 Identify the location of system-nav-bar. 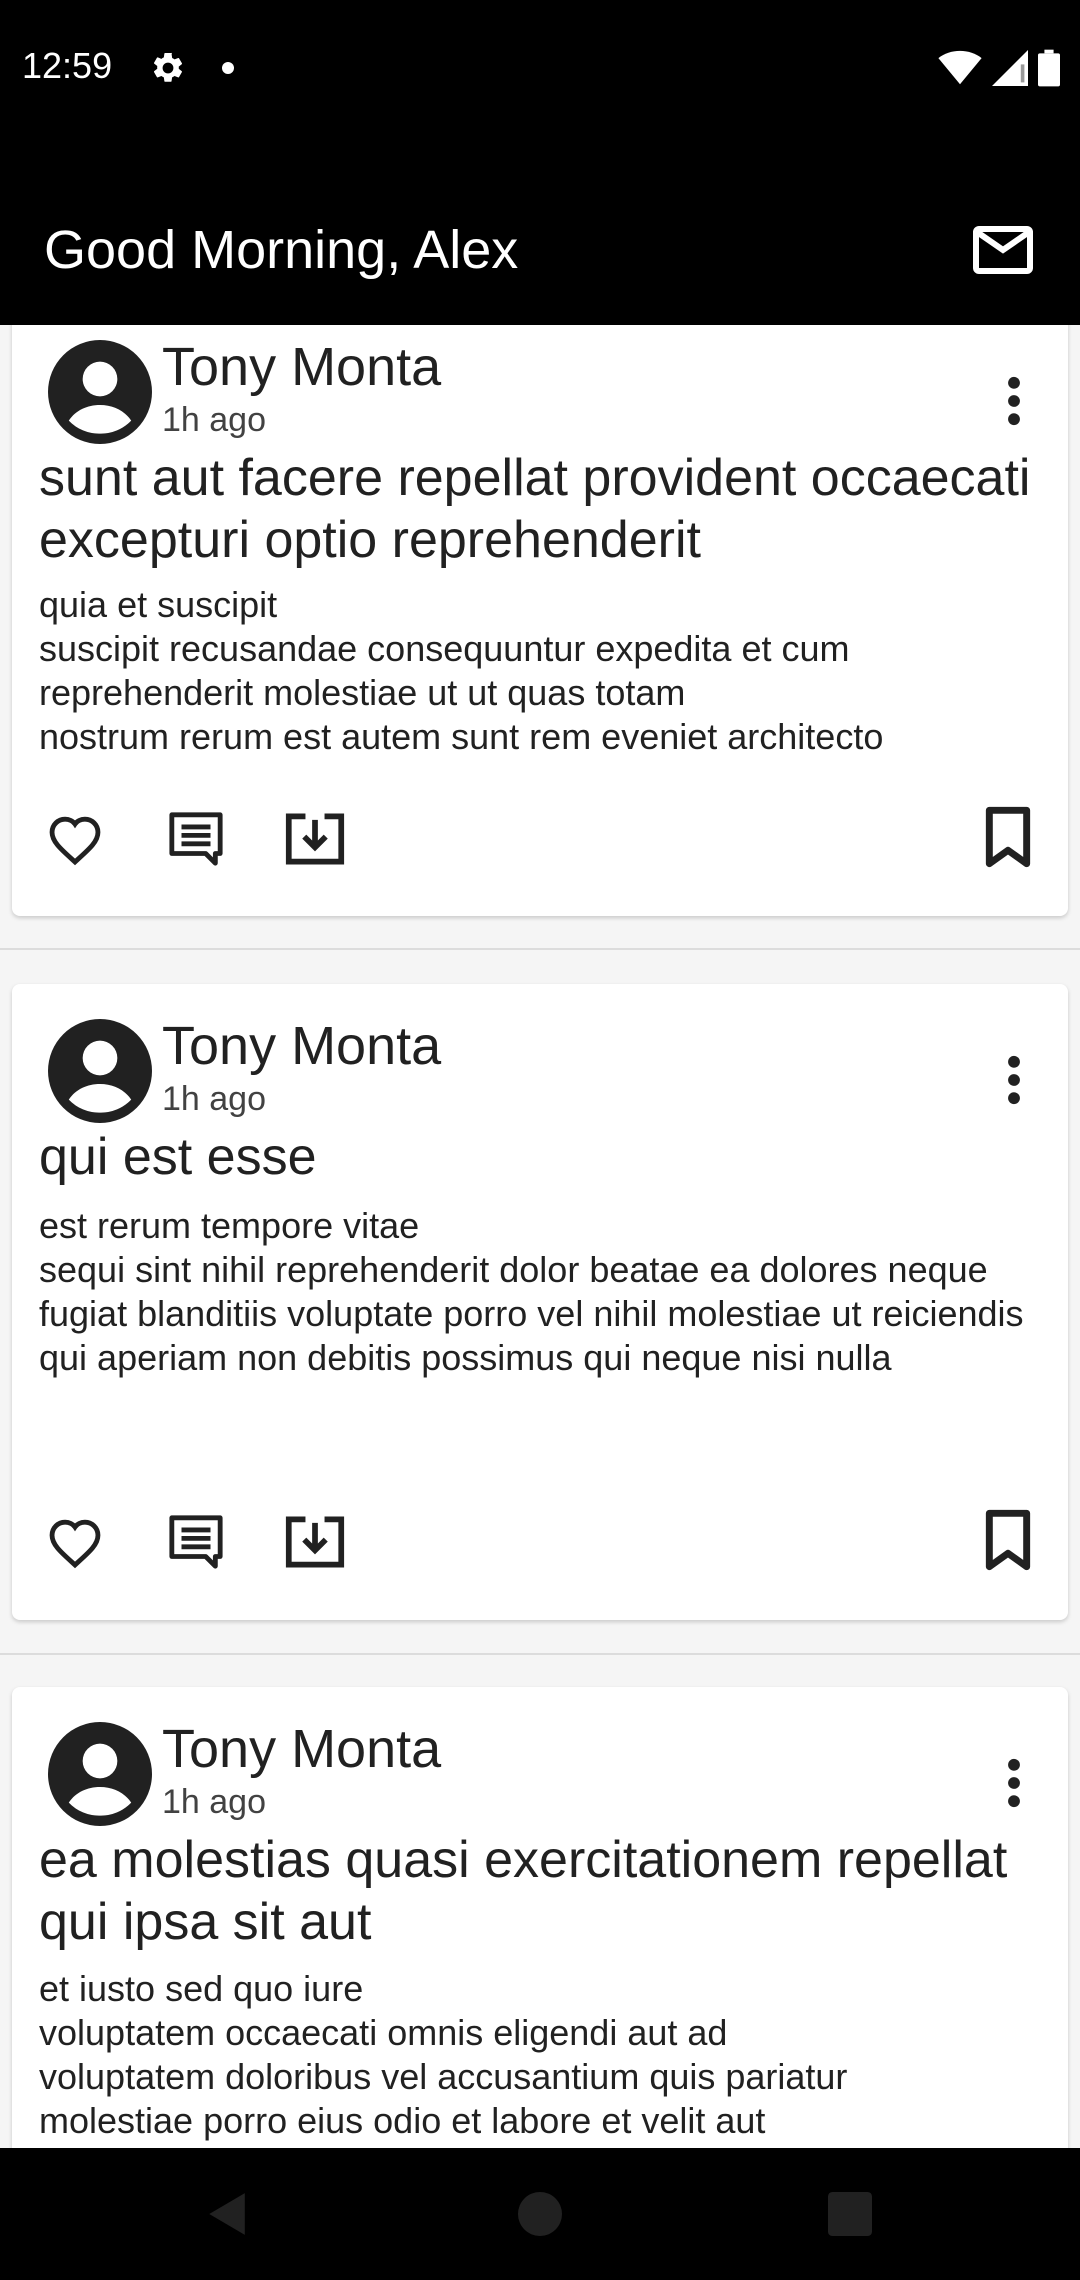
(540, 2214).